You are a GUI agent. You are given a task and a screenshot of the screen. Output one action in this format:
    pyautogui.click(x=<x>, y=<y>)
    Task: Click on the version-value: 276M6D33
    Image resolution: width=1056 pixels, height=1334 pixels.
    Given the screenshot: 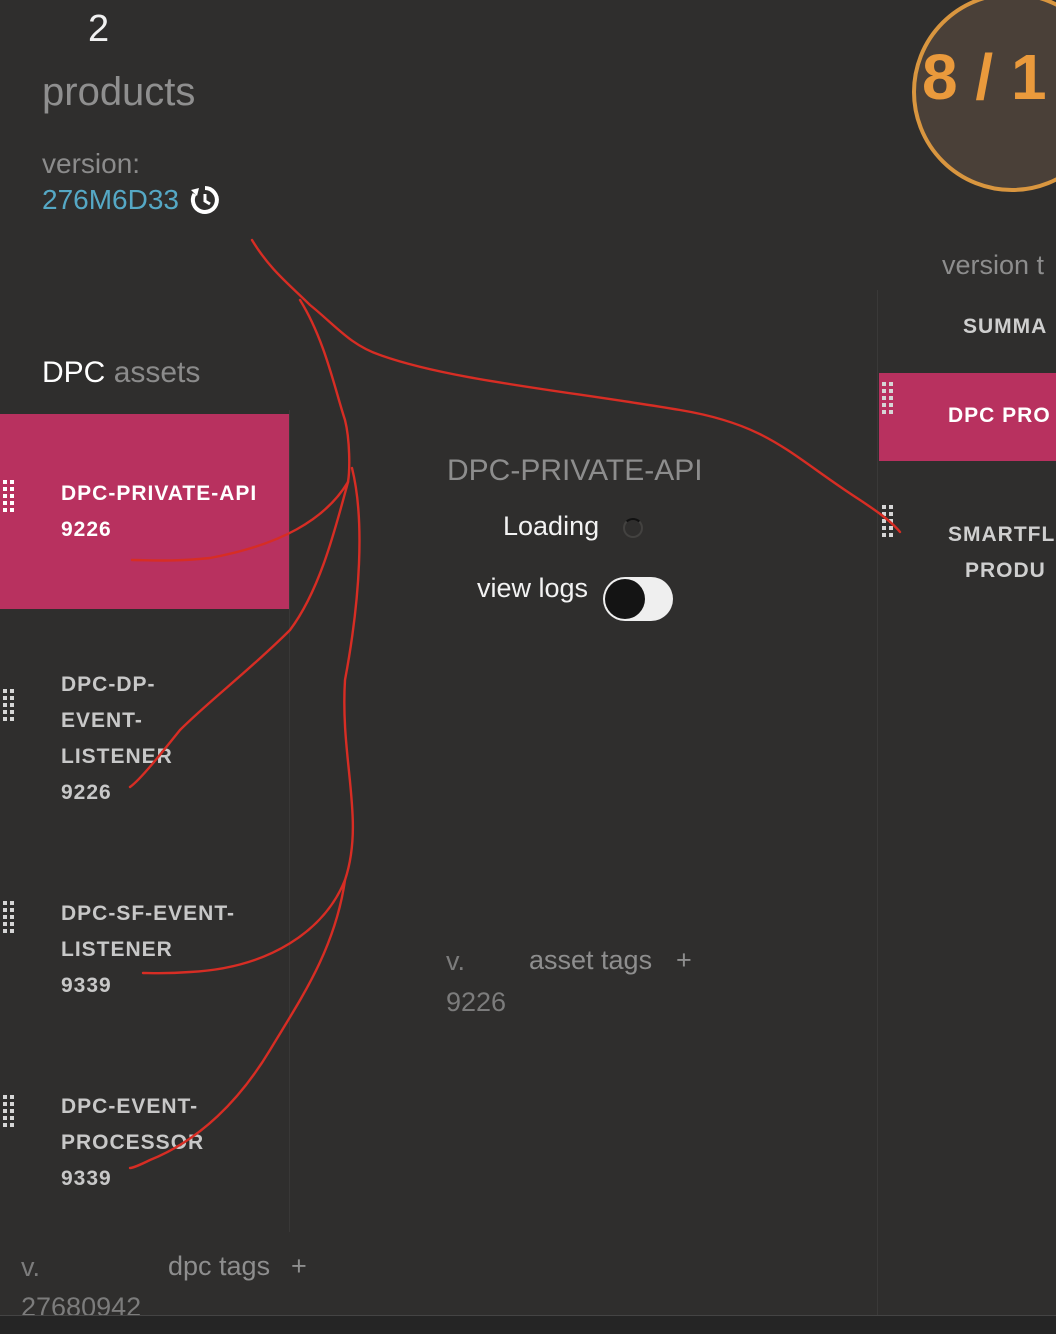 What is the action you would take?
    pyautogui.click(x=131, y=200)
    